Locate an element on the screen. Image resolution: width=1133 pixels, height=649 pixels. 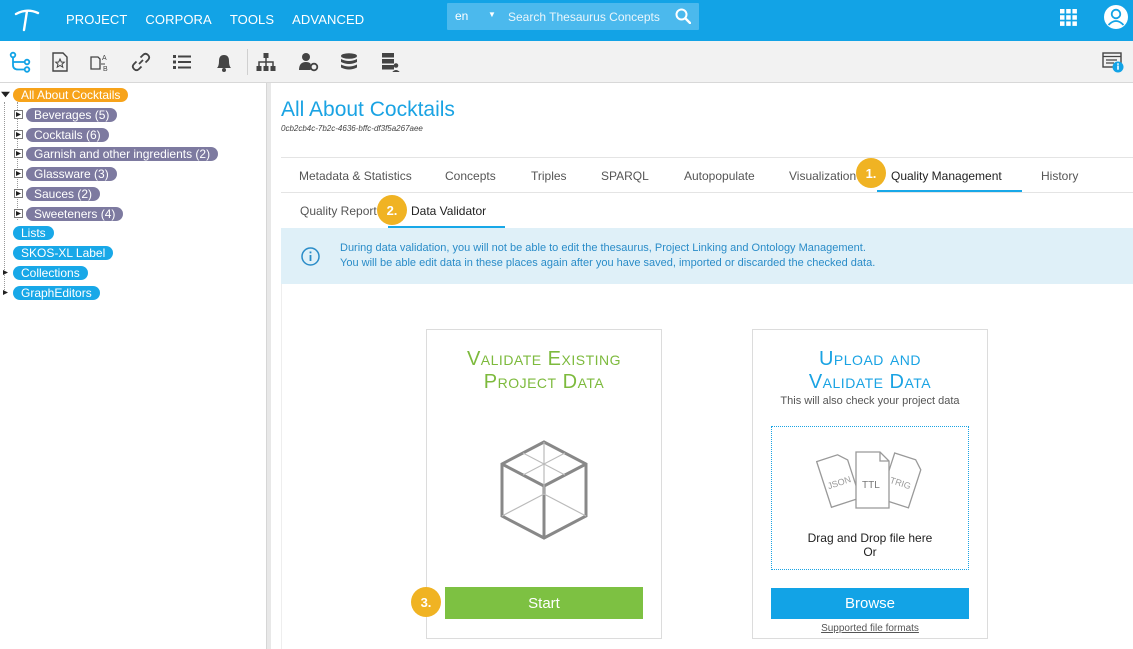
main-menu: PROJECT CORPORA TOOLS ADVANCED is located at coordinates (224, 19).